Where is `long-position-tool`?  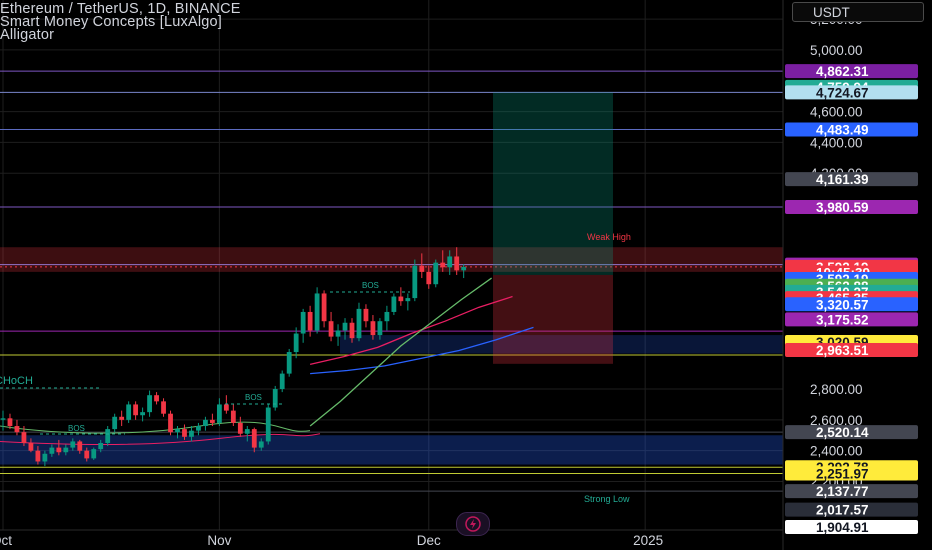
long-position-tool is located at coordinates (553, 228).